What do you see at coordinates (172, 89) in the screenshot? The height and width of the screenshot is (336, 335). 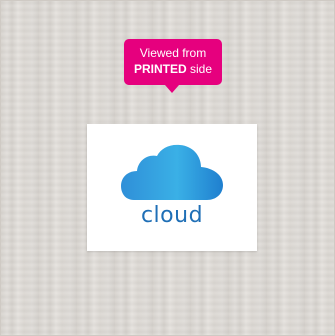 I see `tooltip-arrow` at bounding box center [172, 89].